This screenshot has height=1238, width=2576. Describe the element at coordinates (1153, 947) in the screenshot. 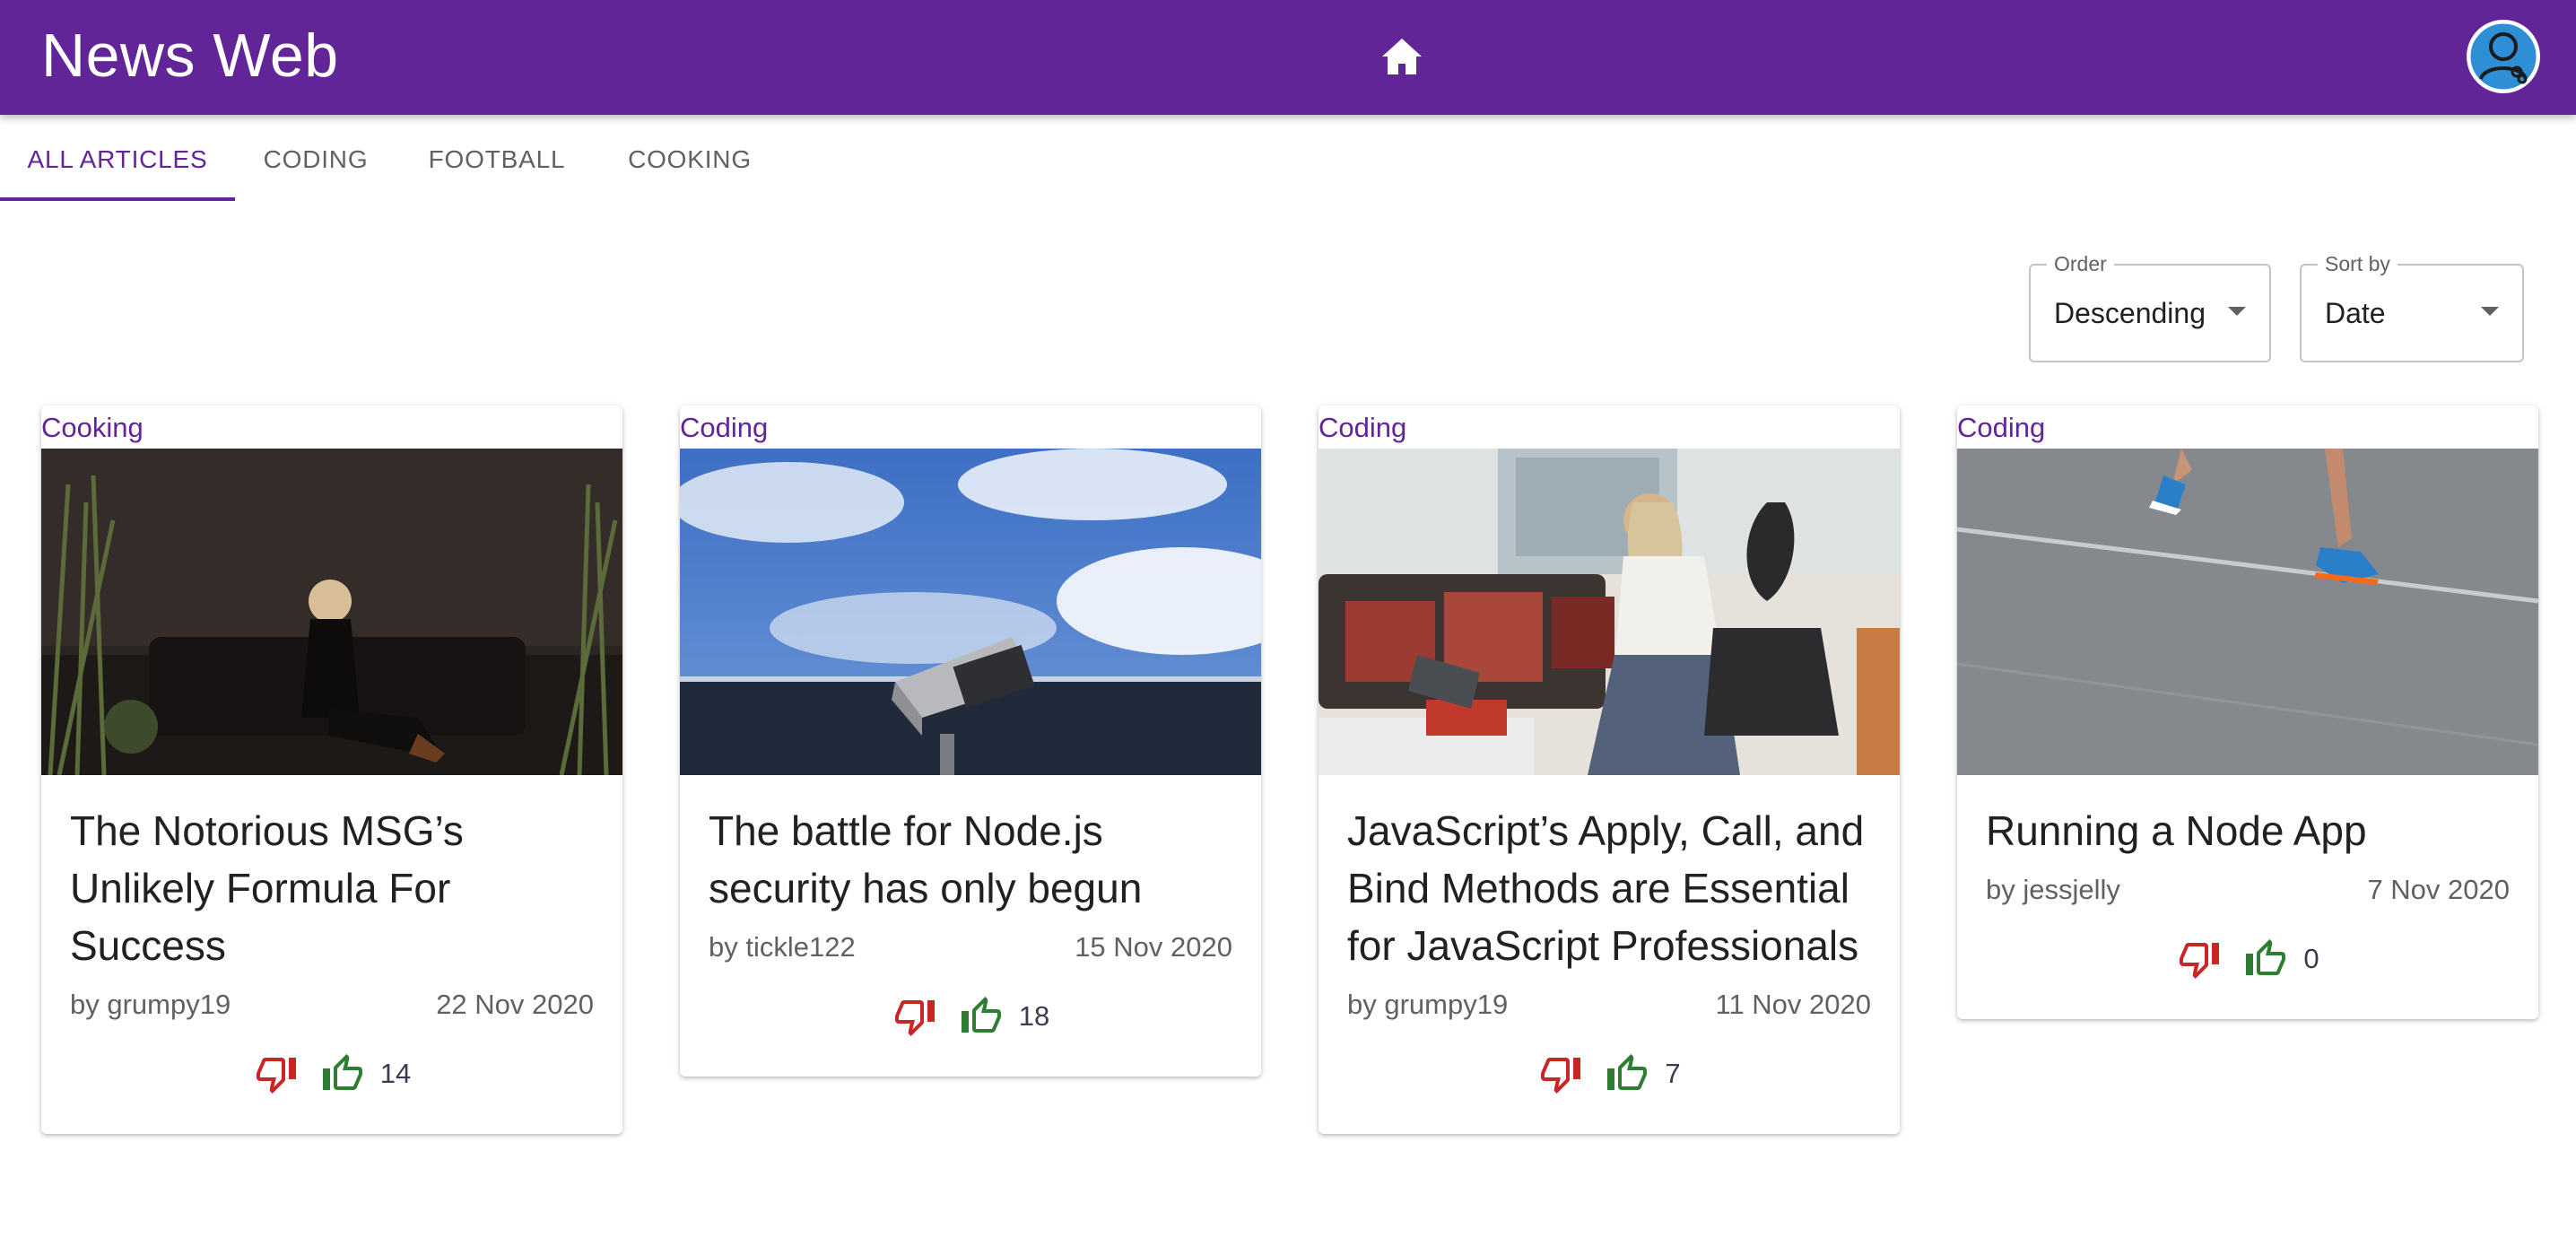

I see `article-date: 15 Nov 2020` at that location.